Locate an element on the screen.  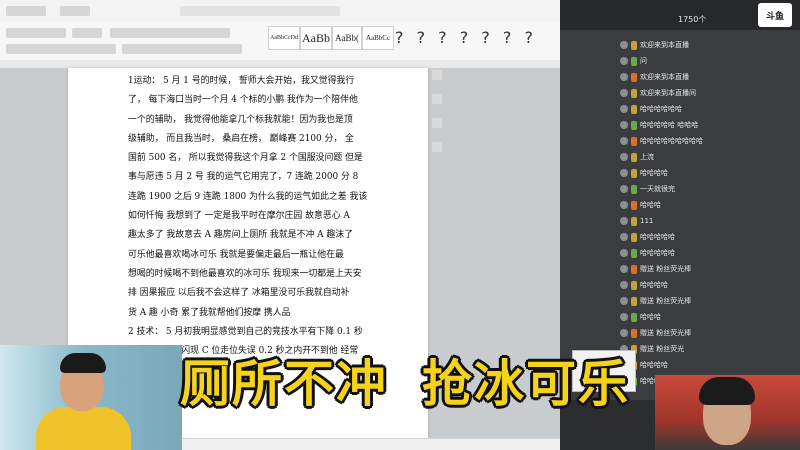
caption-overlay: 厕所不冲 抢冰可乐 is located at coordinates (405, 384).